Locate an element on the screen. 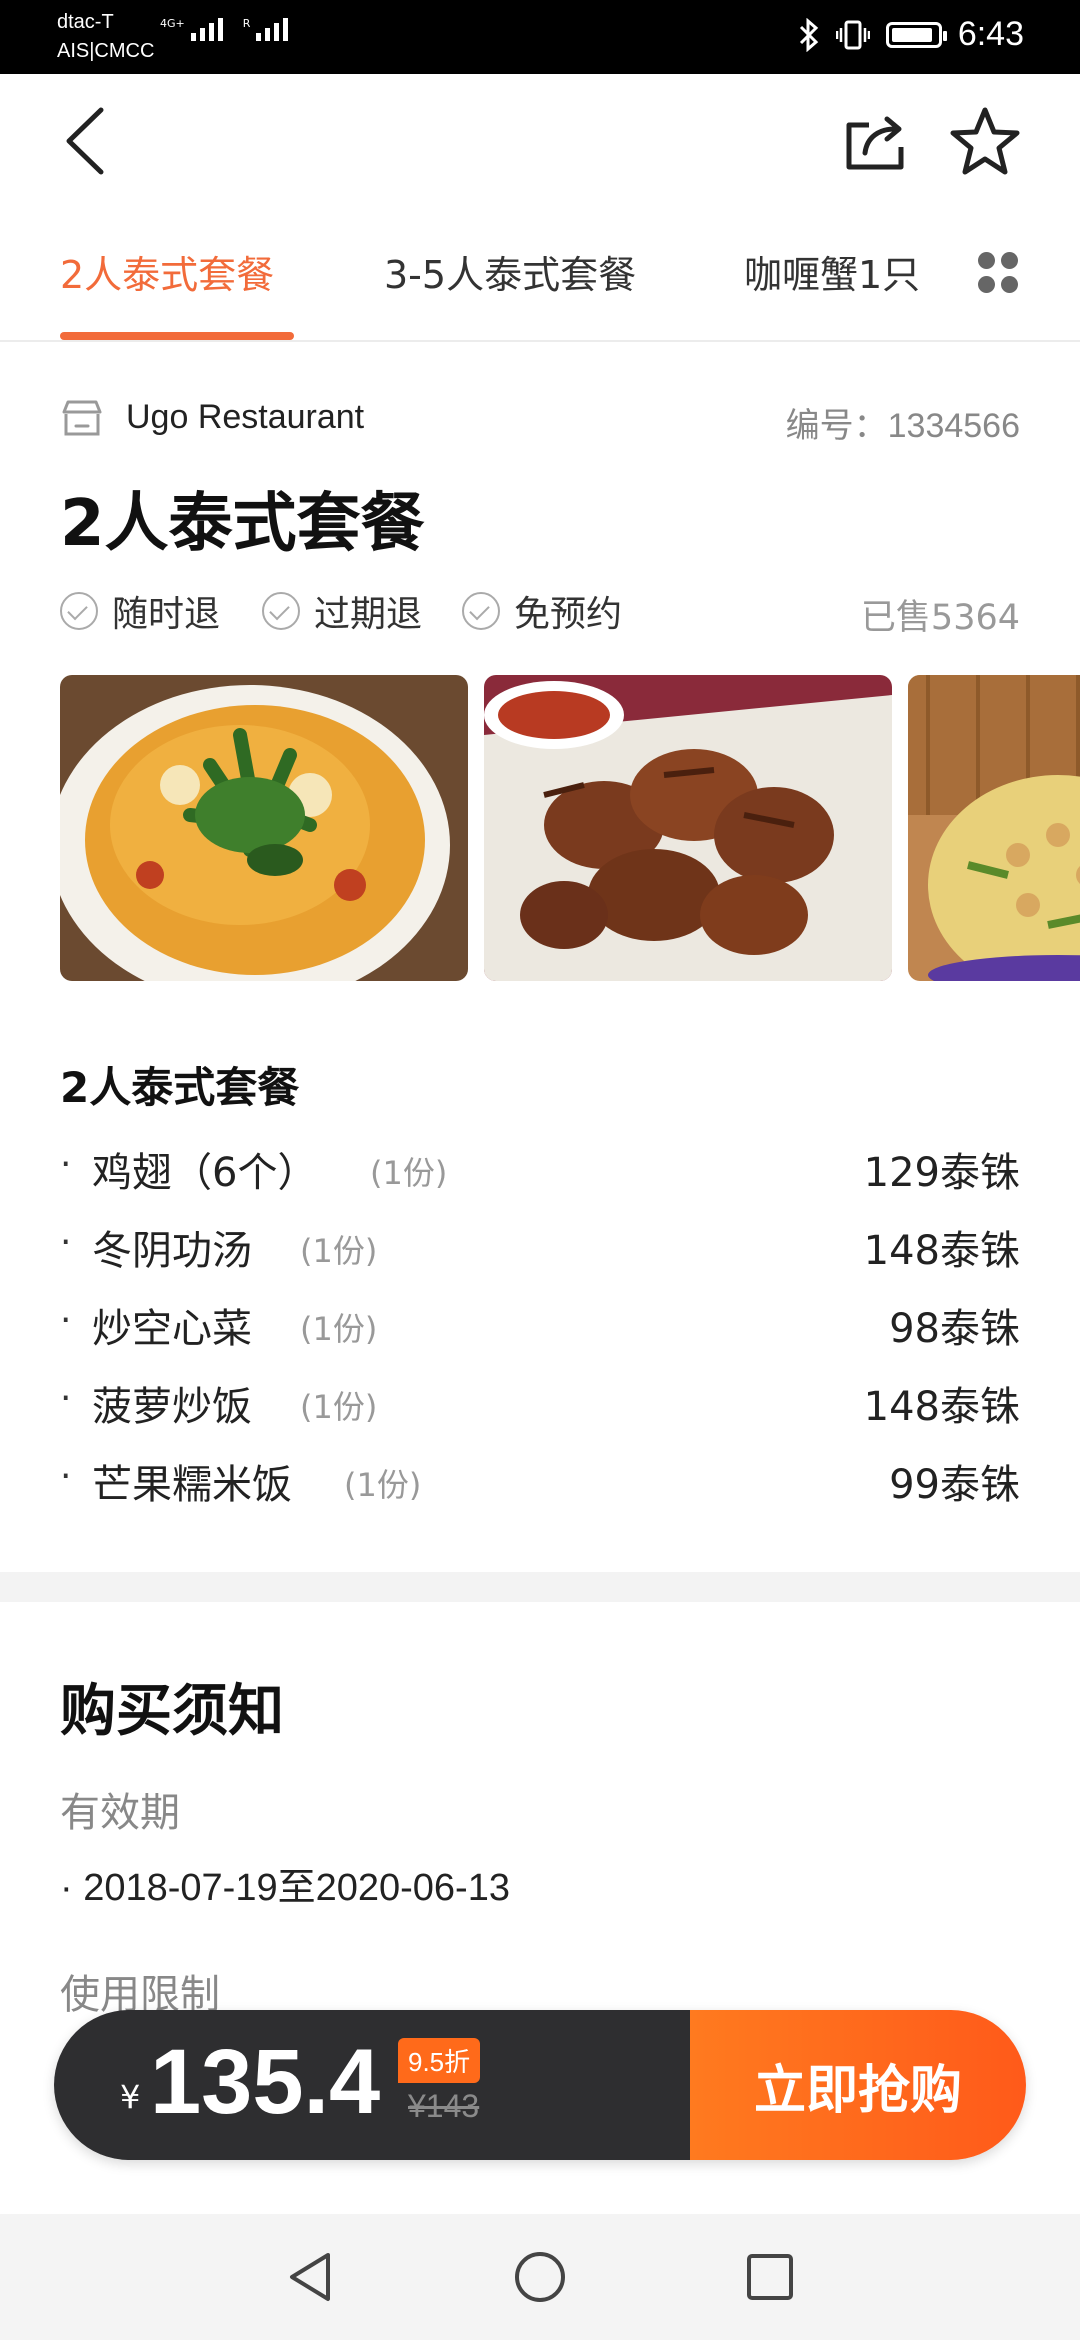 The height and width of the screenshot is (2340, 1080). item-price: 129泰铢 is located at coordinates (941, 1173).